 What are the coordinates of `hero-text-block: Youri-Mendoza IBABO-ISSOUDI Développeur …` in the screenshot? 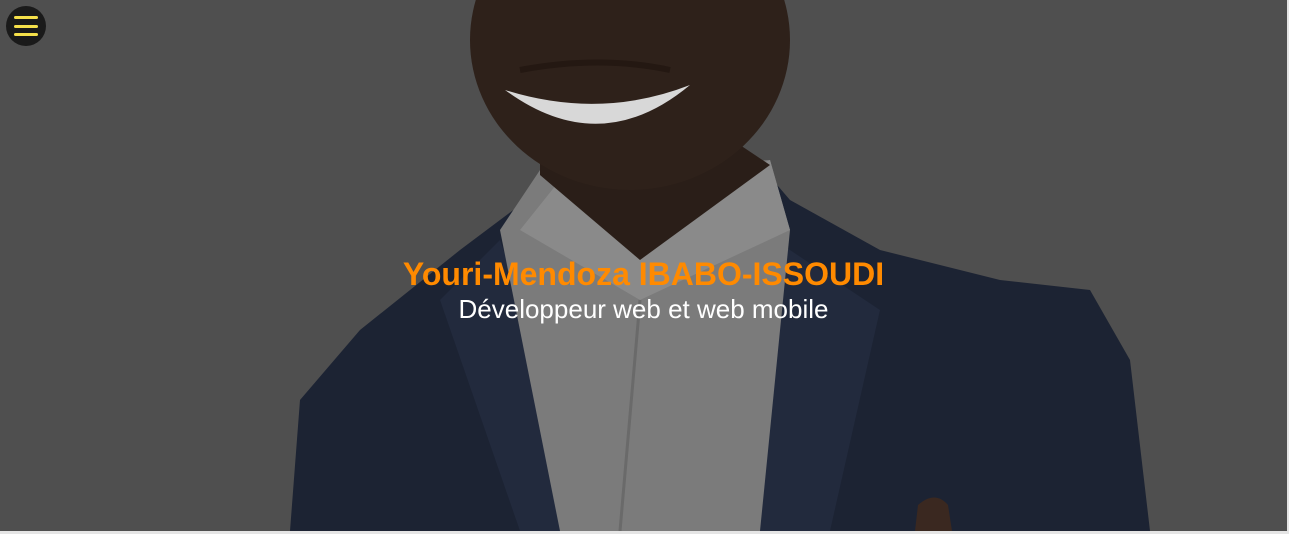 It's located at (643, 291).